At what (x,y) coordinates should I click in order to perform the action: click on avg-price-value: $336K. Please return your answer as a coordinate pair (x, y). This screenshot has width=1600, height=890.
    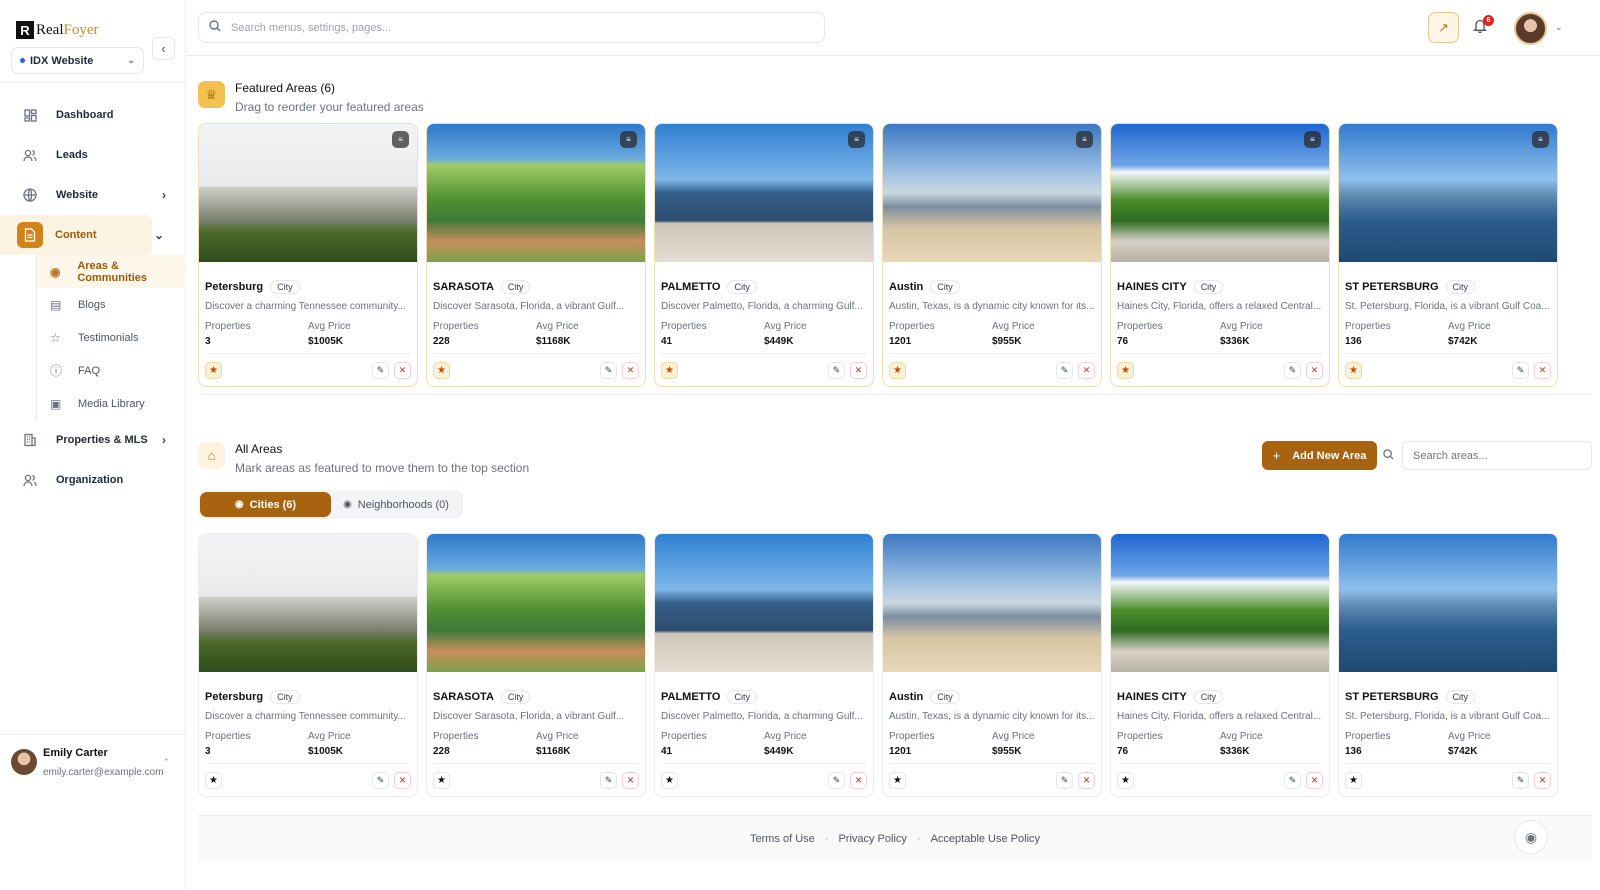
    Looking at the image, I should click on (1235, 751).